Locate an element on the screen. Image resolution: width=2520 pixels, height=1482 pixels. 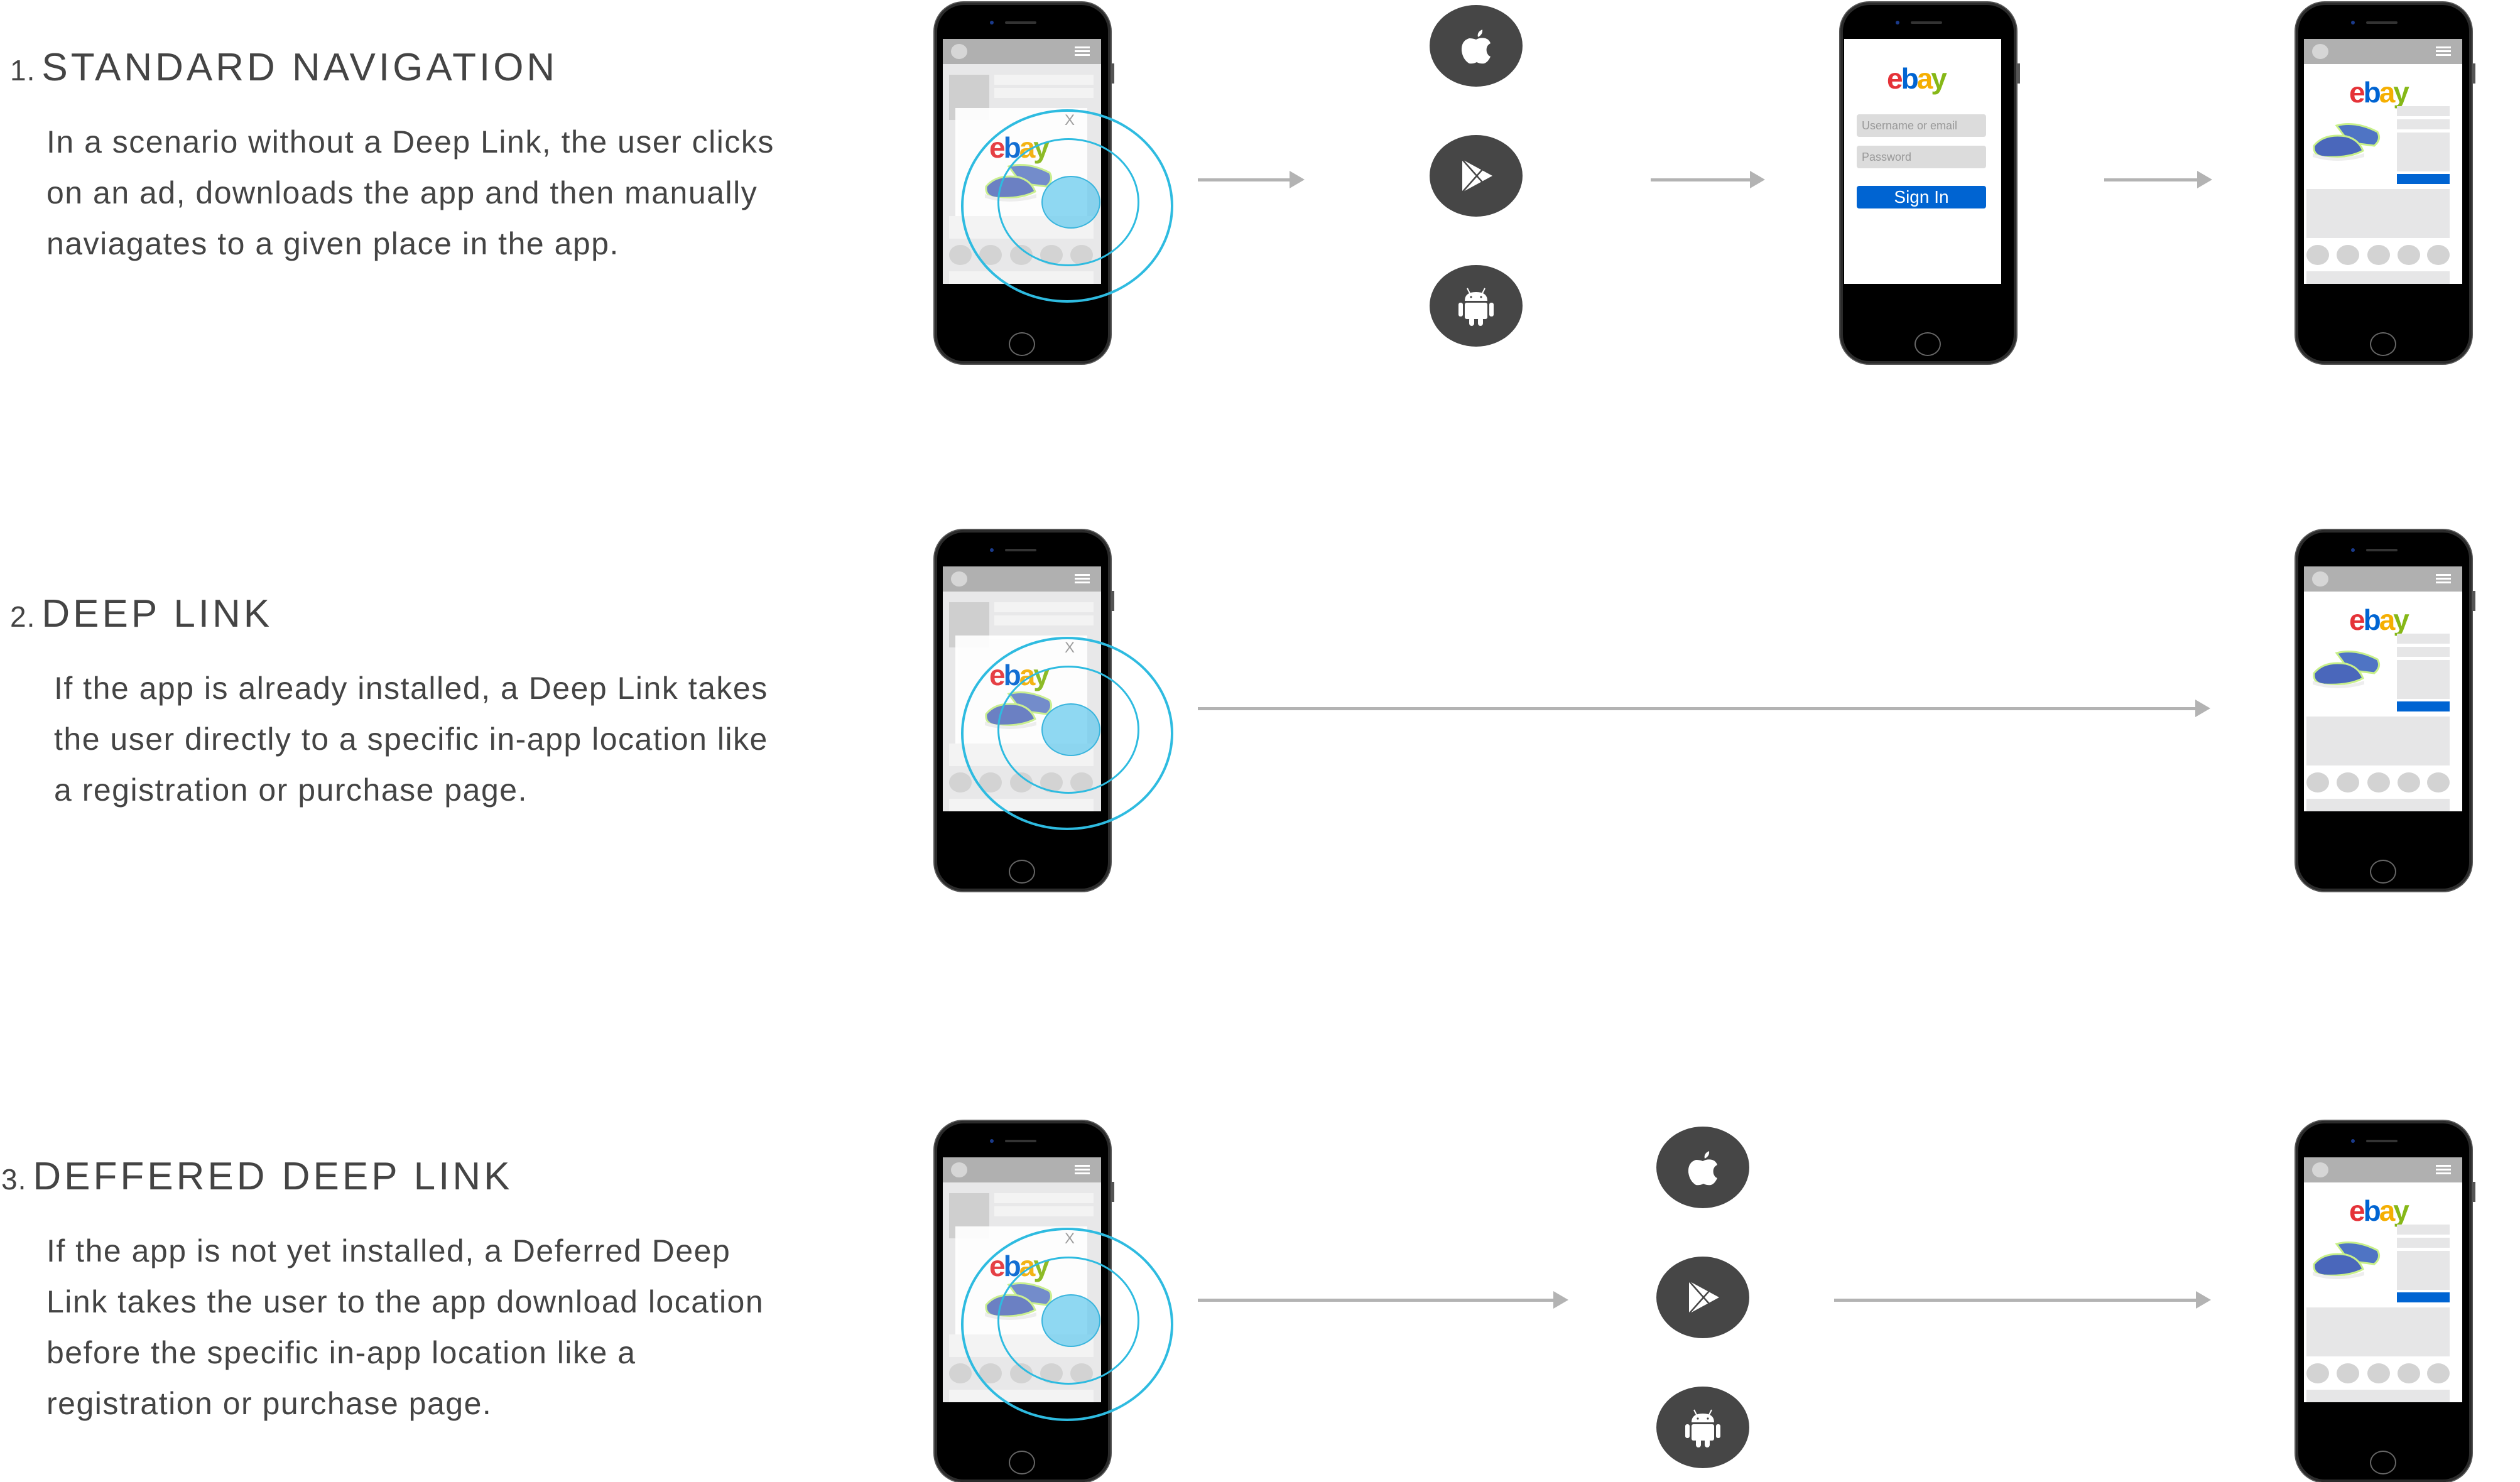
section-heading: 1. STANDARD NAVIGATION is located at coordinates (284, 67).